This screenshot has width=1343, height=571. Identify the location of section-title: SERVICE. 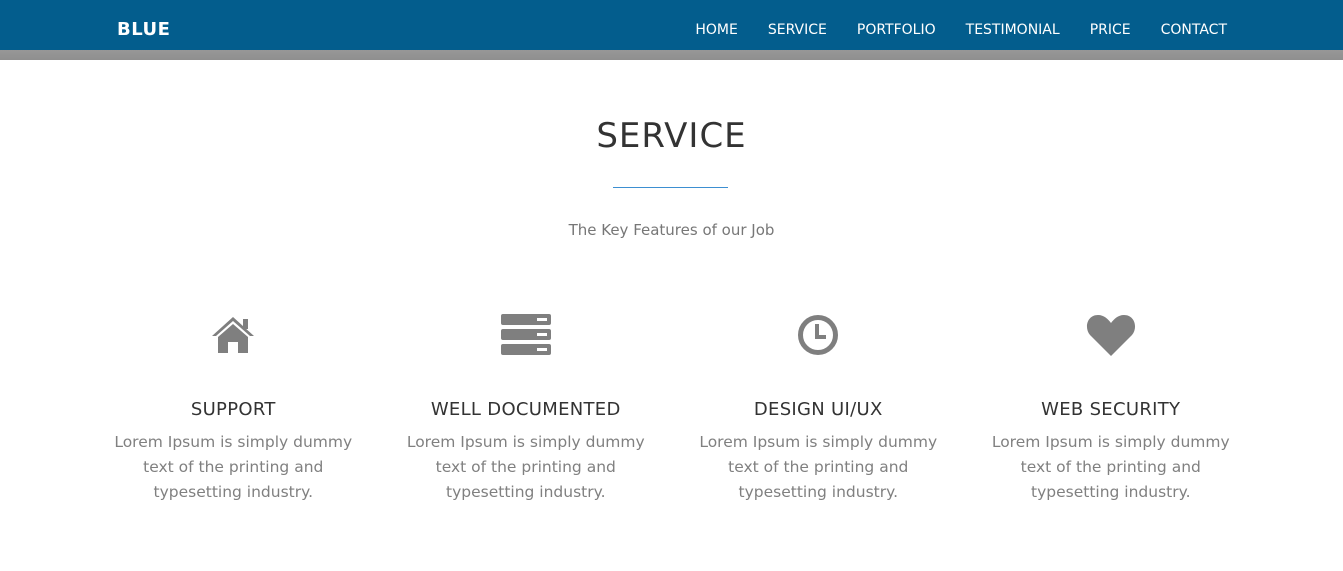
(671, 136).